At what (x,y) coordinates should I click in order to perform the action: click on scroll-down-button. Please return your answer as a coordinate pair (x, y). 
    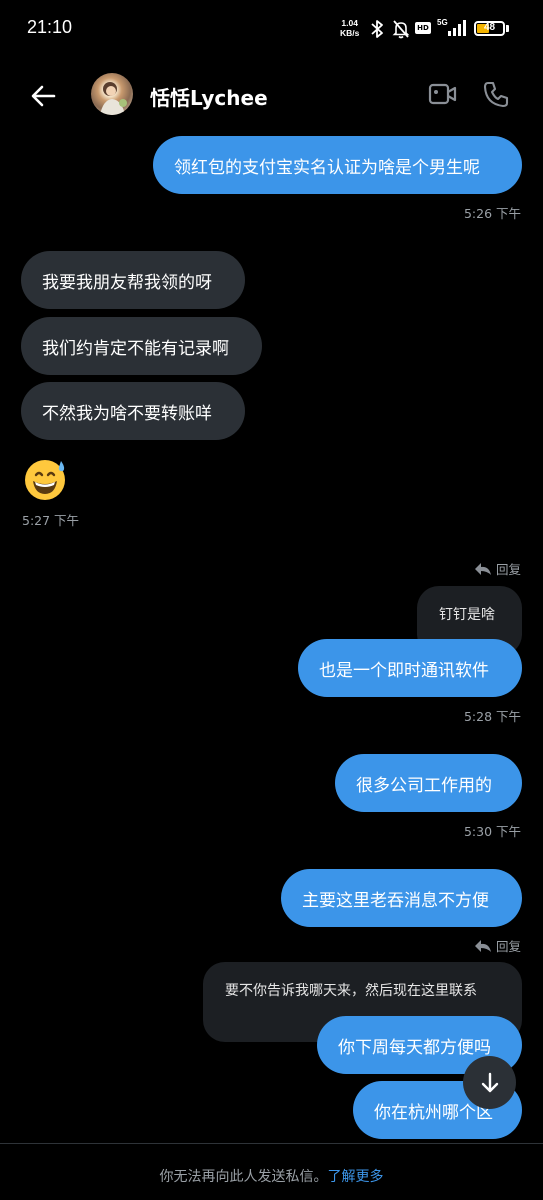
    Looking at the image, I should click on (489, 1082).